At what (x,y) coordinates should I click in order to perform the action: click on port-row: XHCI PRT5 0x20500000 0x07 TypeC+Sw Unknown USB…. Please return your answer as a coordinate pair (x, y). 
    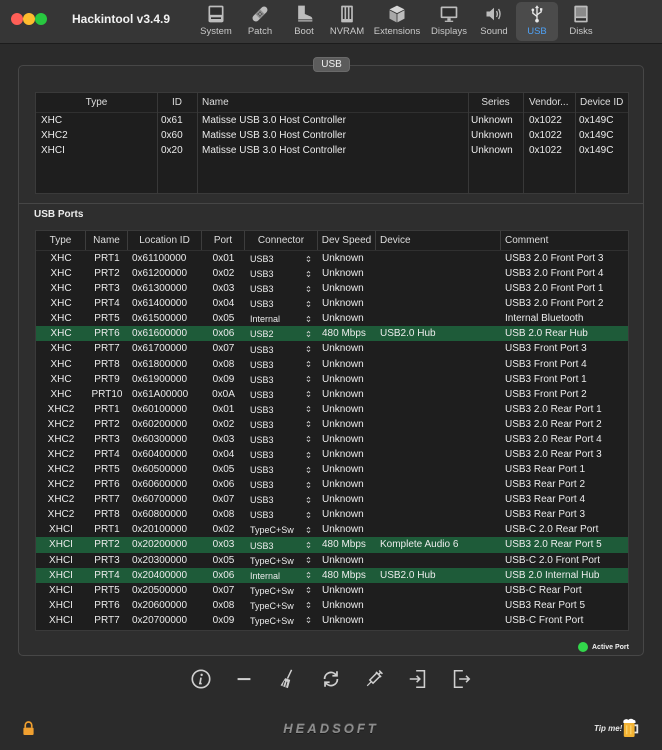
    Looking at the image, I should click on (332, 590).